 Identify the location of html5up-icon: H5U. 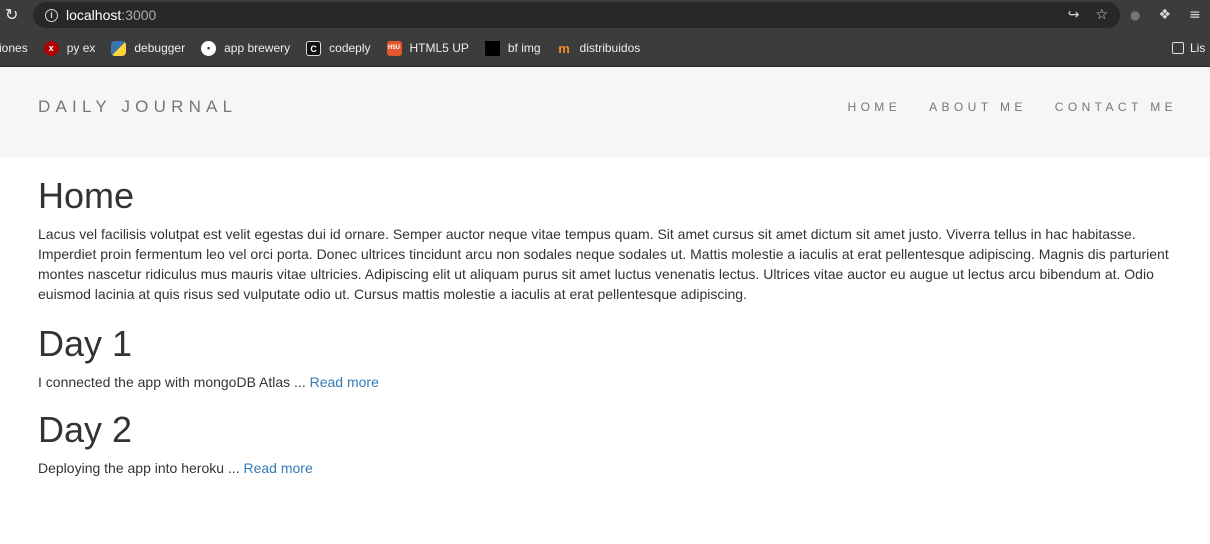
(394, 48).